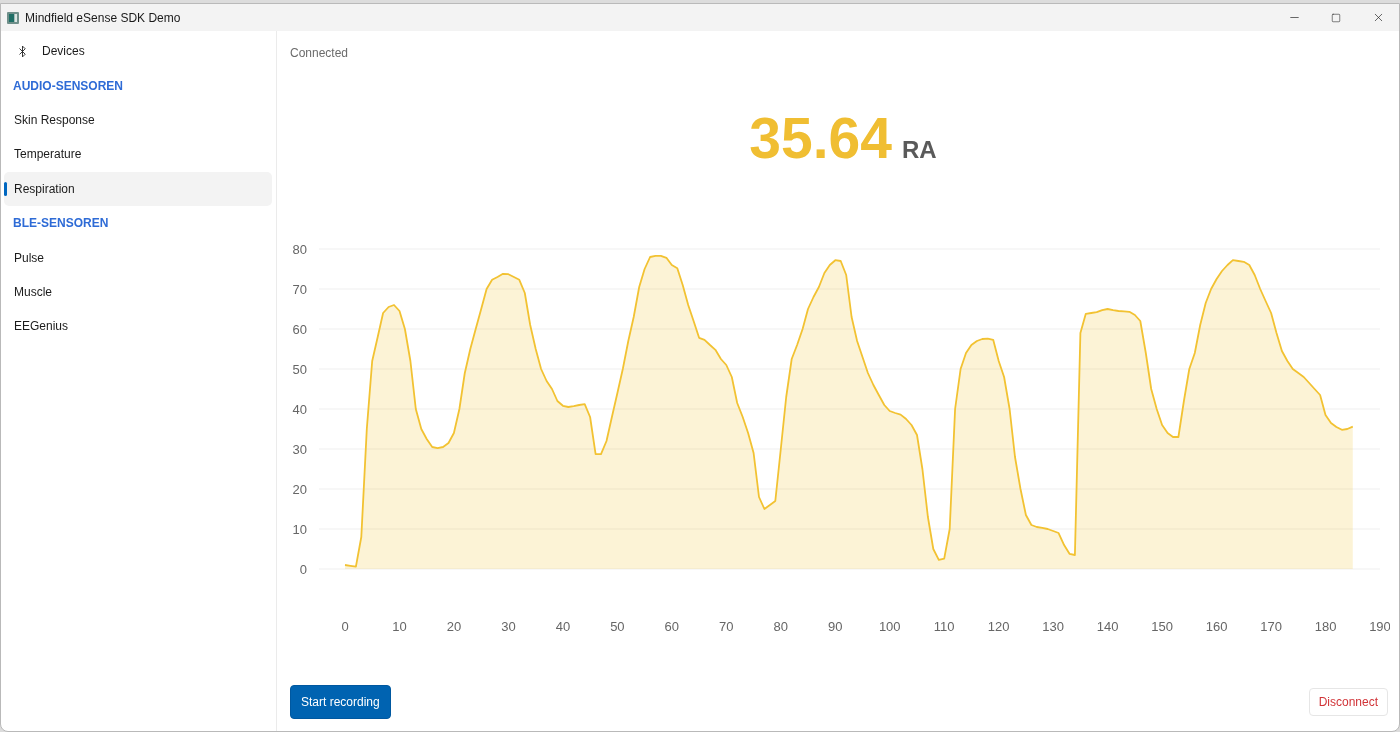  What do you see at coordinates (672, 626) in the screenshot?
I see `x-axis-label: 60` at bounding box center [672, 626].